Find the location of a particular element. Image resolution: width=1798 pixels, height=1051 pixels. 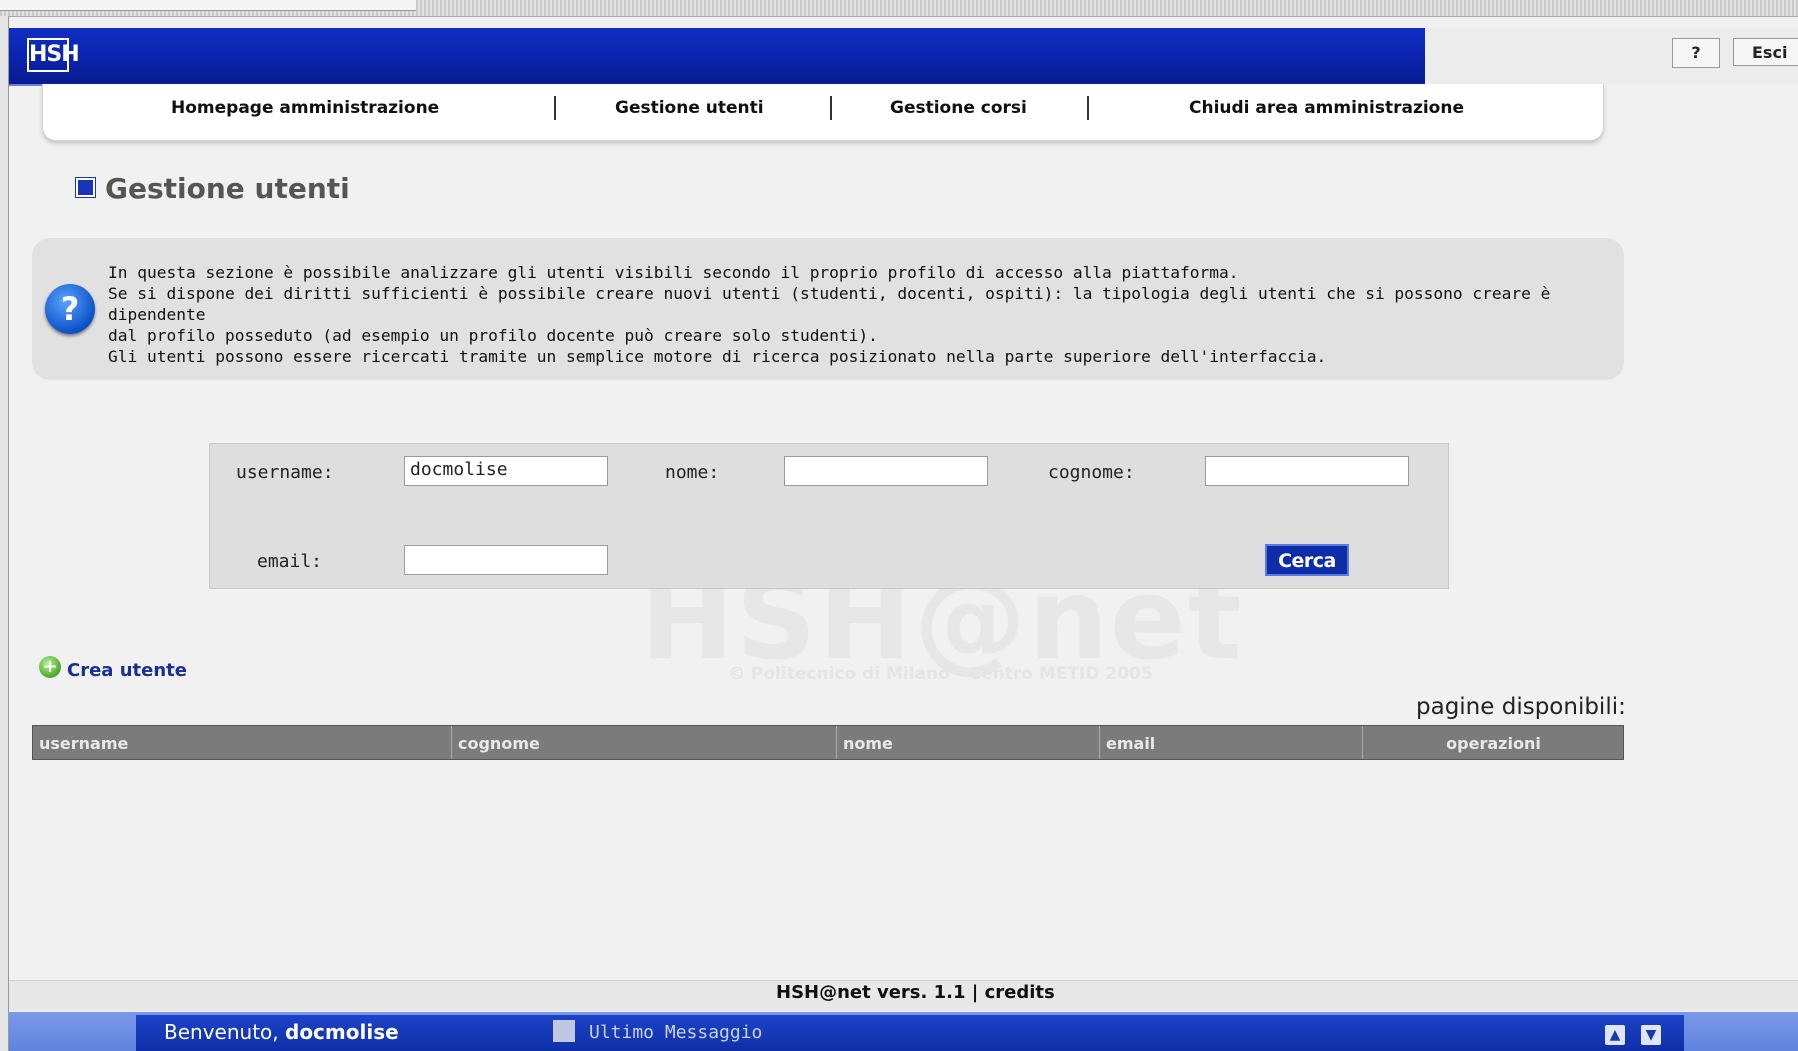

search-button: Cerca is located at coordinates (1307, 560).